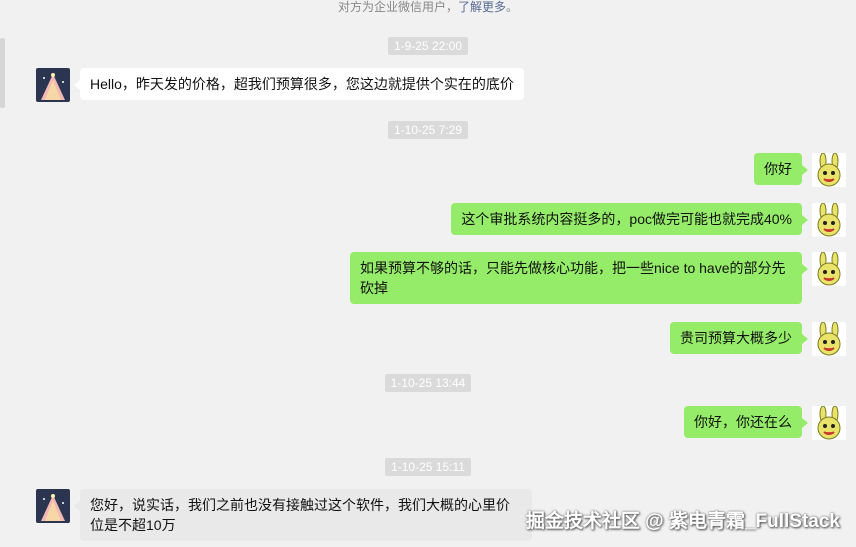 This screenshot has width=856, height=547. Describe the element at coordinates (397, 7) in the screenshot. I see `notice-text: 对方为企业微信用户，` at that location.